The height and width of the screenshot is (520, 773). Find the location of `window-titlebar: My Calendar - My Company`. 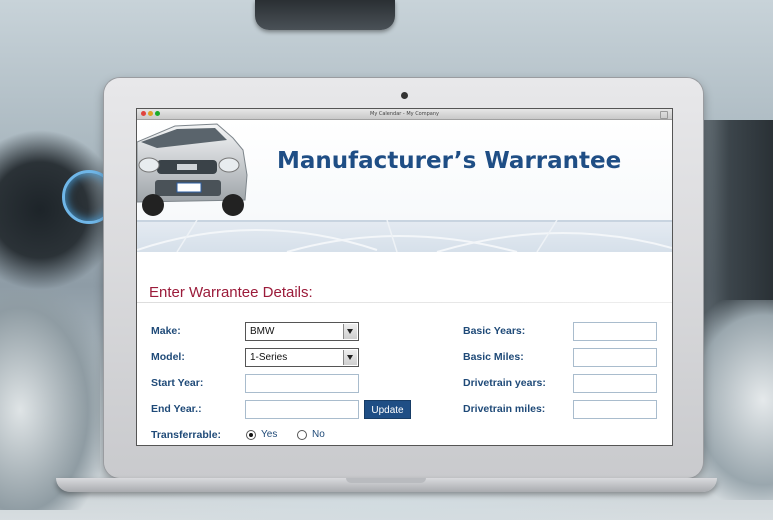

window-titlebar: My Calendar - My Company is located at coordinates (404, 114).